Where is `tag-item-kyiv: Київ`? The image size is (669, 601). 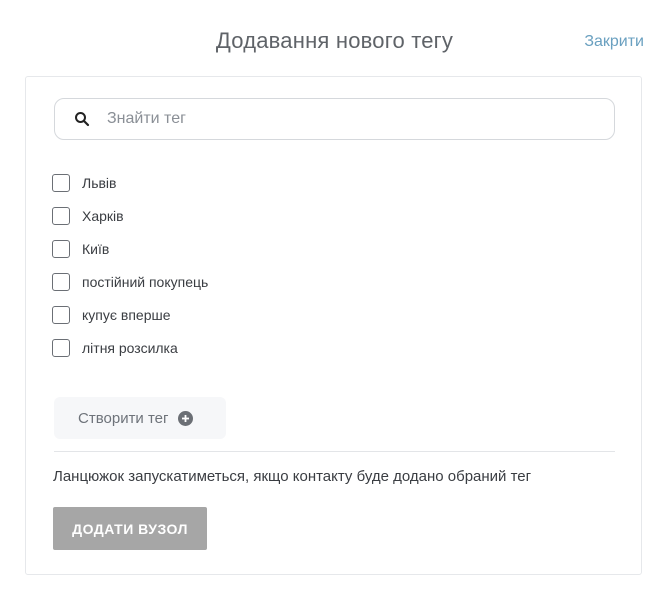 tag-item-kyiv: Київ is located at coordinates (130, 248).